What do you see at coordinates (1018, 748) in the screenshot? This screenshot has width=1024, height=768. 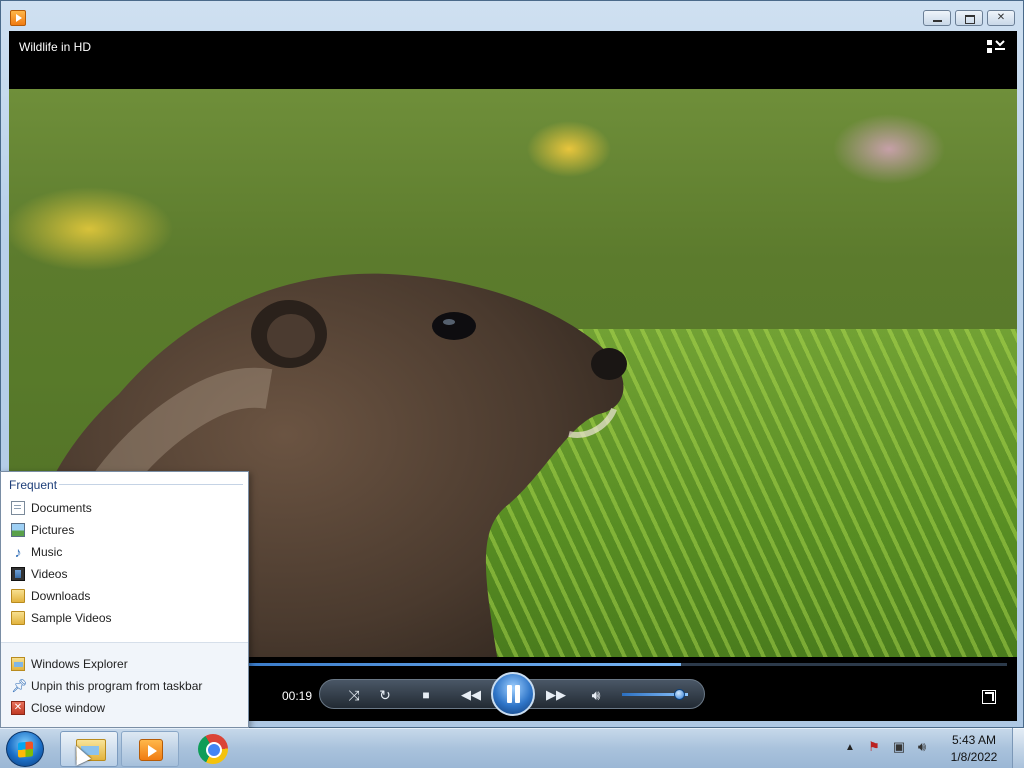 I see `show-desktop-button` at bounding box center [1018, 748].